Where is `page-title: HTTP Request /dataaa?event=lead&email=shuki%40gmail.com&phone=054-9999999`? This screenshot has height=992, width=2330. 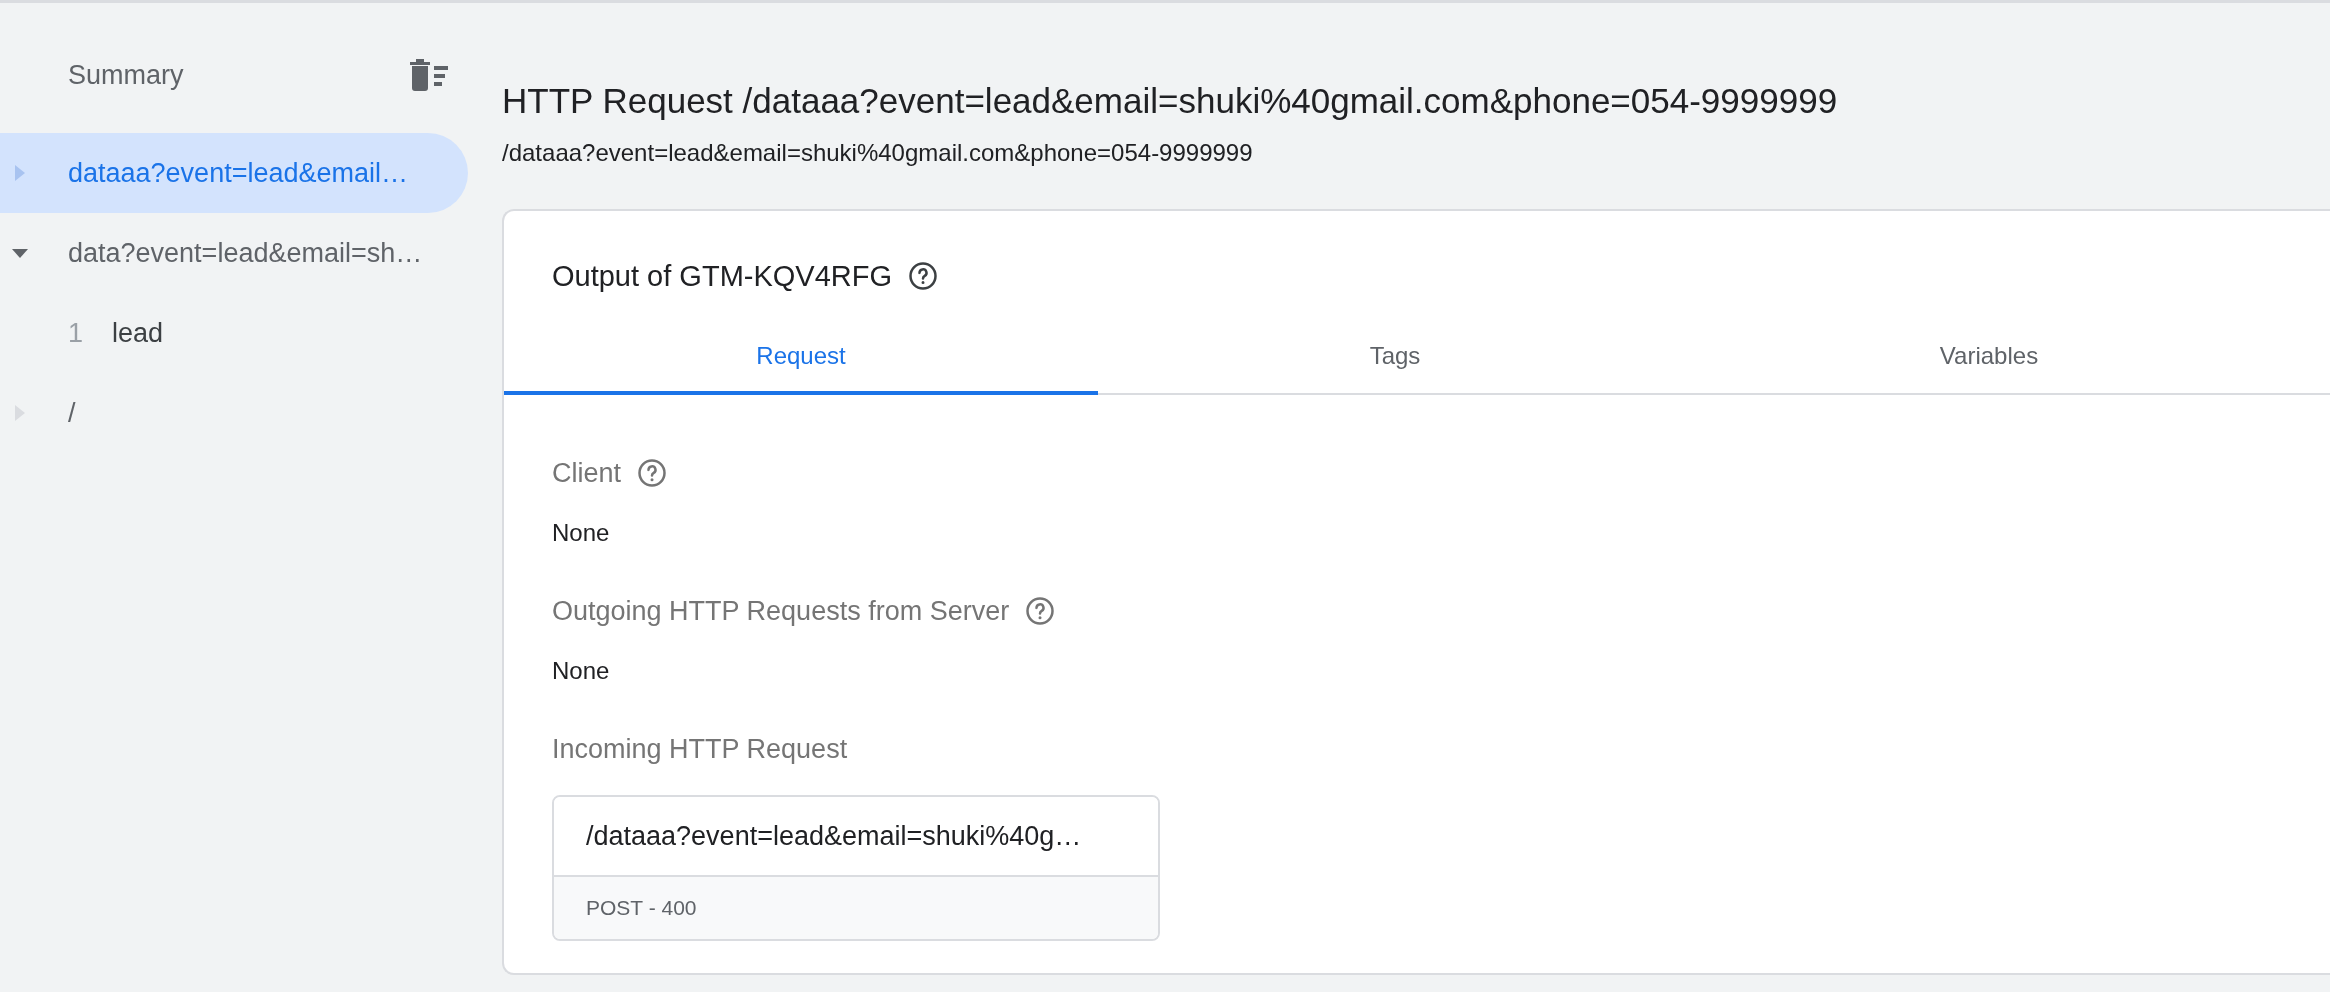
page-title: HTTP Request /dataaa?event=lead&email=shuki%40gmail.com&phone=054-9999999 is located at coordinates (1170, 101).